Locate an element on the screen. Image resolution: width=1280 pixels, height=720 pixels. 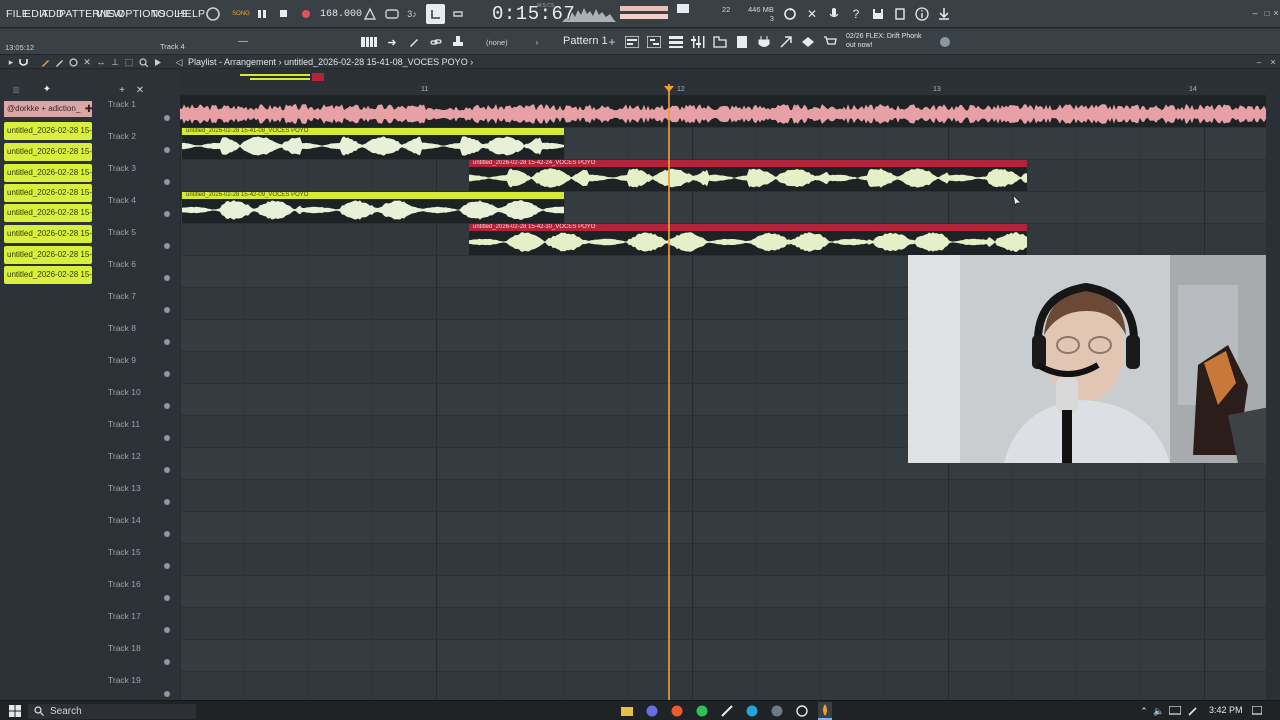
save-icon is located at coordinates (878, 14).